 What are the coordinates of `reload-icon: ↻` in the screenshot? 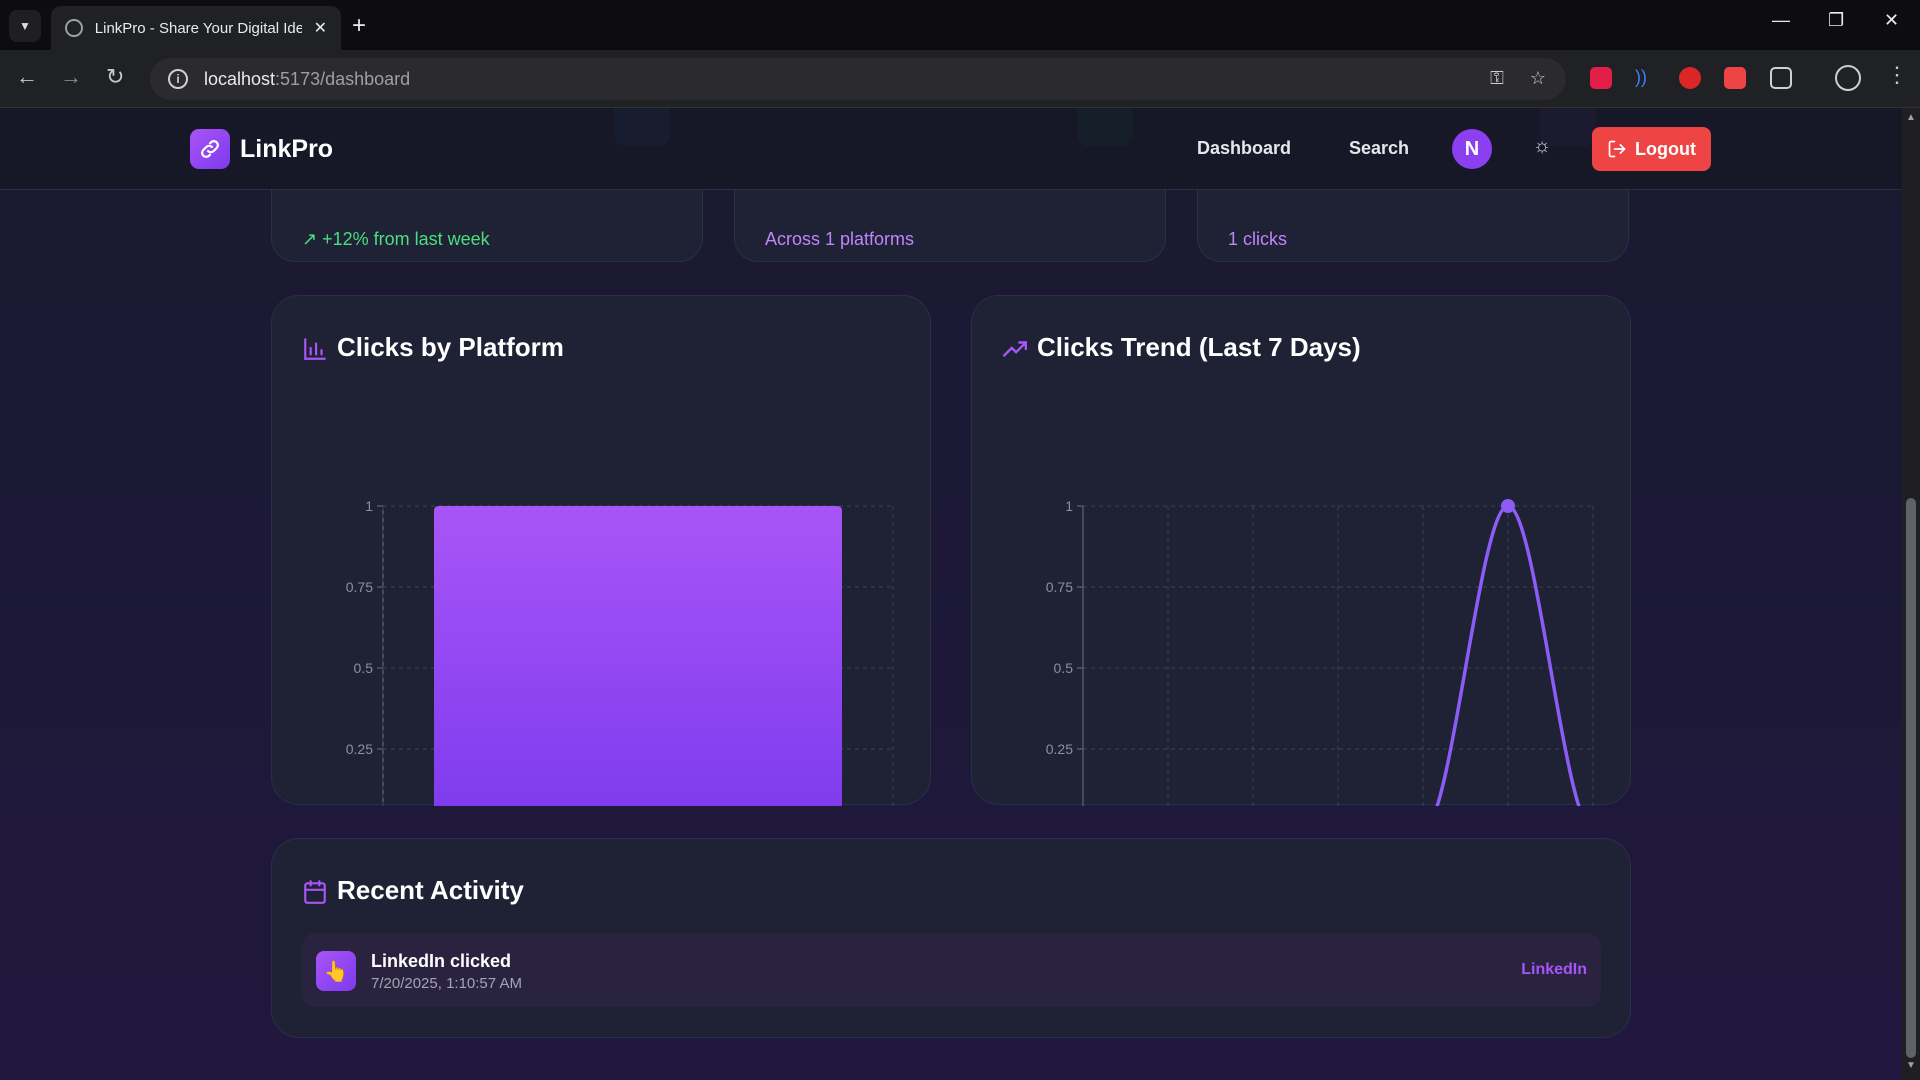 It's located at (115, 77).